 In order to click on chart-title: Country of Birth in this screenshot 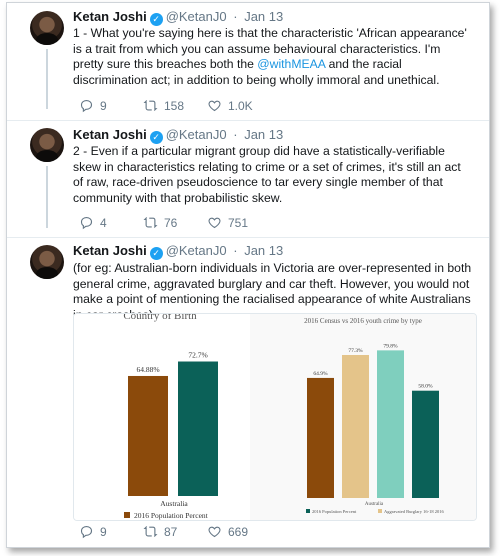, I will do `click(160, 318)`.